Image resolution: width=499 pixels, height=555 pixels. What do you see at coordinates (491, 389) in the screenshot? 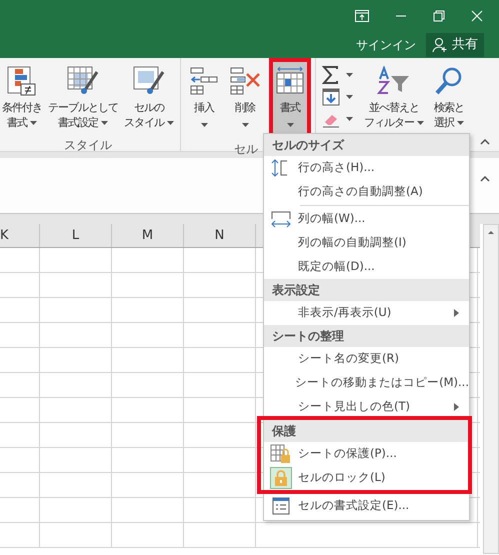
I see `vertical-scrollbar` at bounding box center [491, 389].